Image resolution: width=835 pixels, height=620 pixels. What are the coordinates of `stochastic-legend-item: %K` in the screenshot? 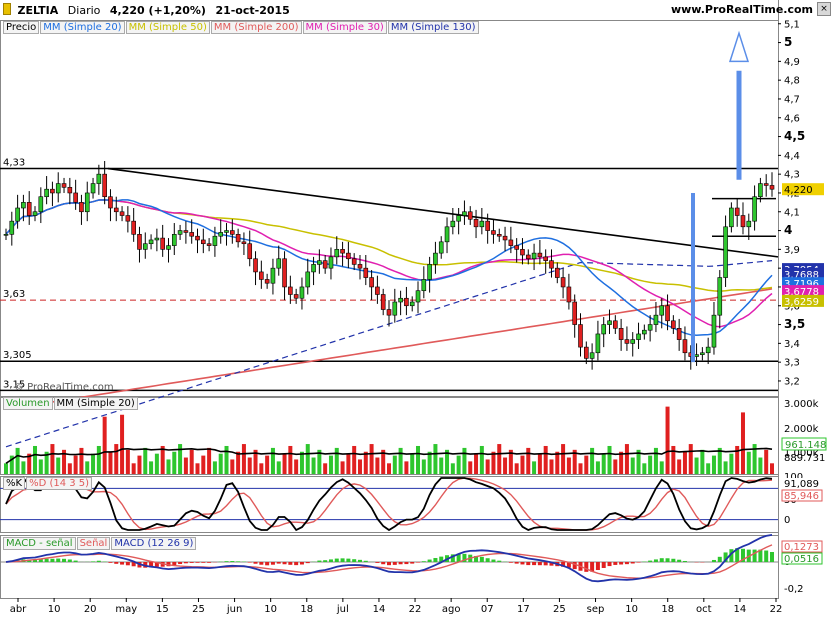 It's located at (14, 483).